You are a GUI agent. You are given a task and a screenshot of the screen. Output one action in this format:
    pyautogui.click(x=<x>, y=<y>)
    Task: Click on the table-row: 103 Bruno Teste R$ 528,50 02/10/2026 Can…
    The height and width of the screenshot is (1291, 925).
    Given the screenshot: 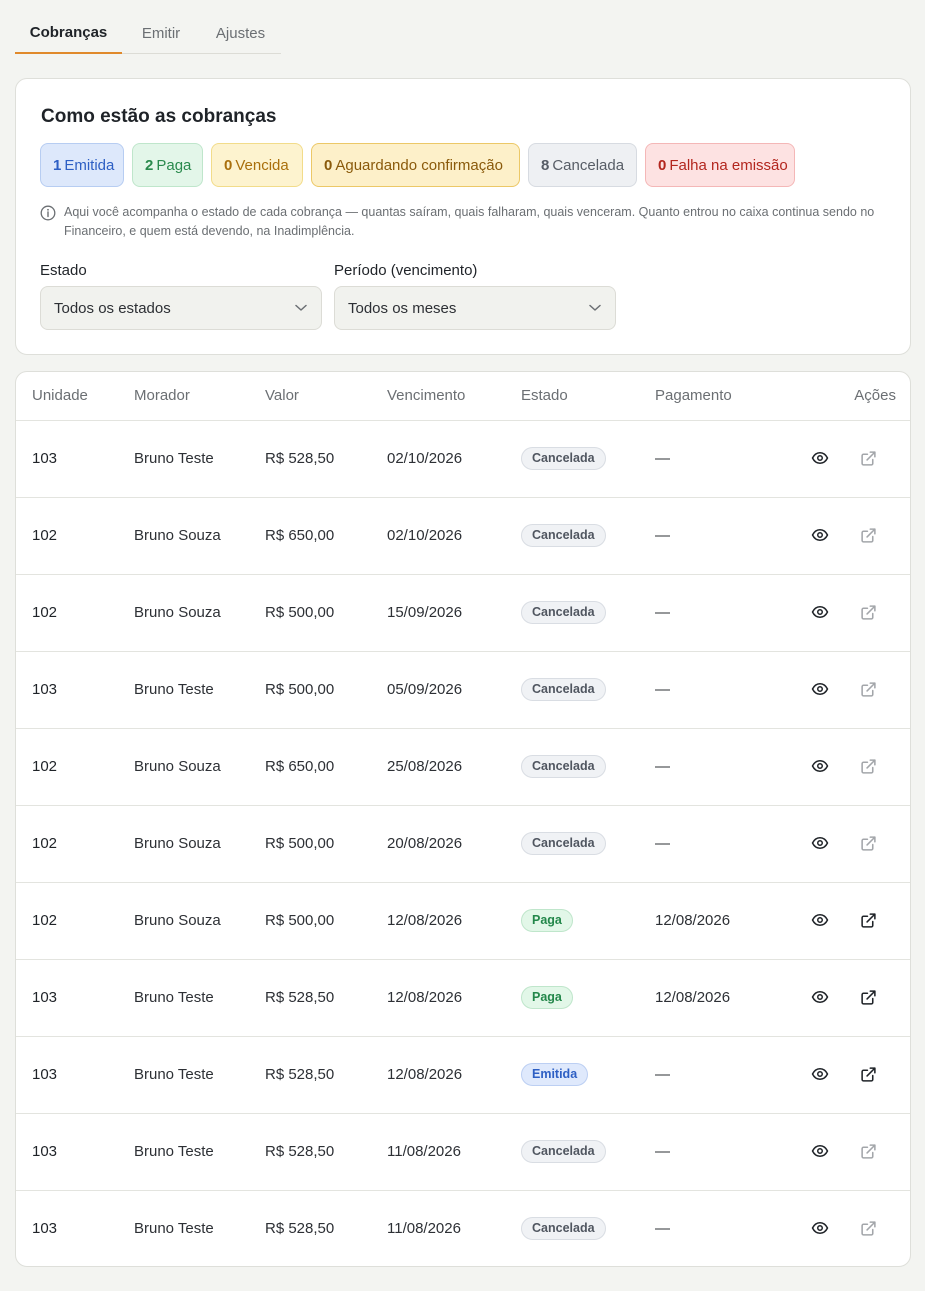 What is the action you would take?
    pyautogui.click(x=463, y=459)
    